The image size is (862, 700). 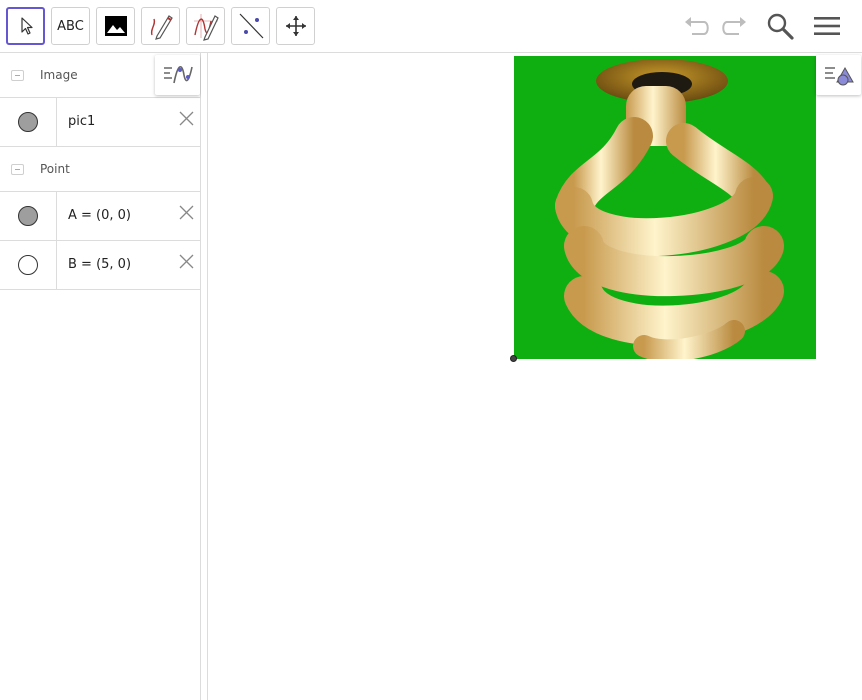 I want to click on algebra-item-point-a: A = (0, 0), so click(x=100, y=216).